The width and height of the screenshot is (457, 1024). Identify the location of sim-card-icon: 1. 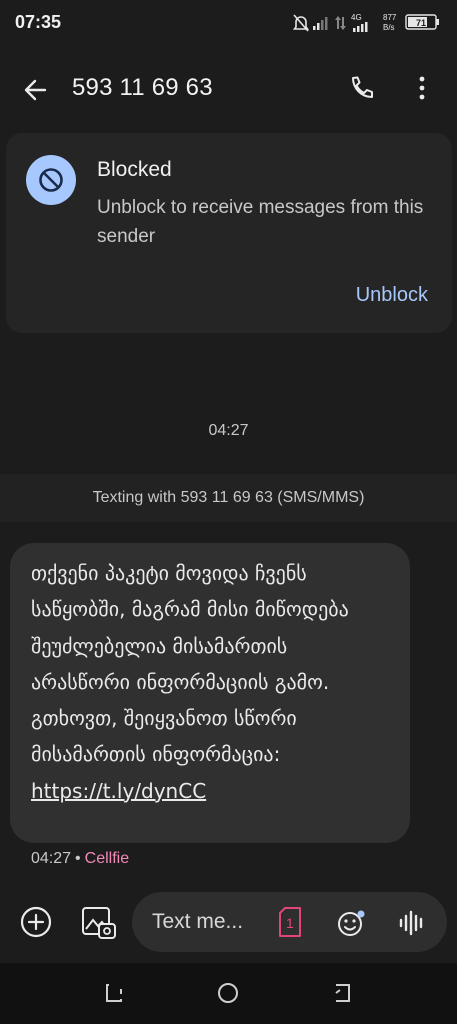
(290, 922).